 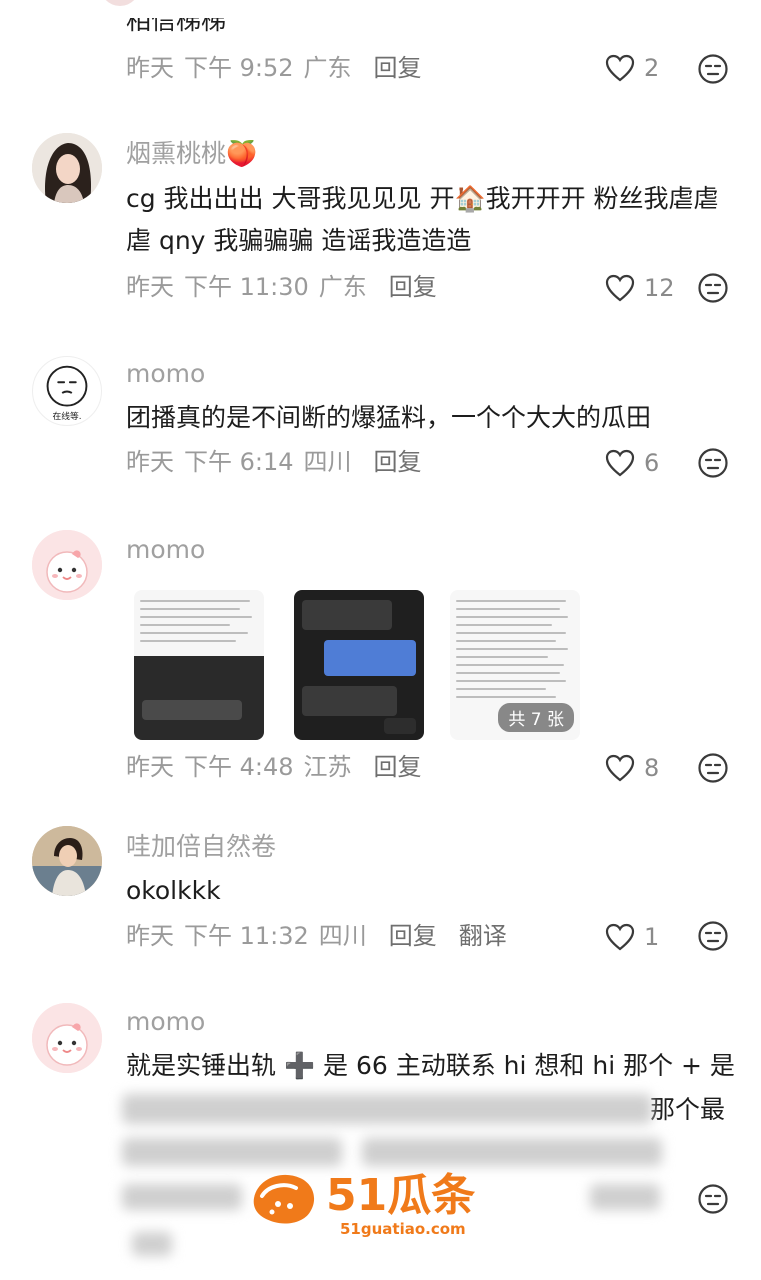 I want to click on comment-region: 江苏, so click(x=327, y=767).